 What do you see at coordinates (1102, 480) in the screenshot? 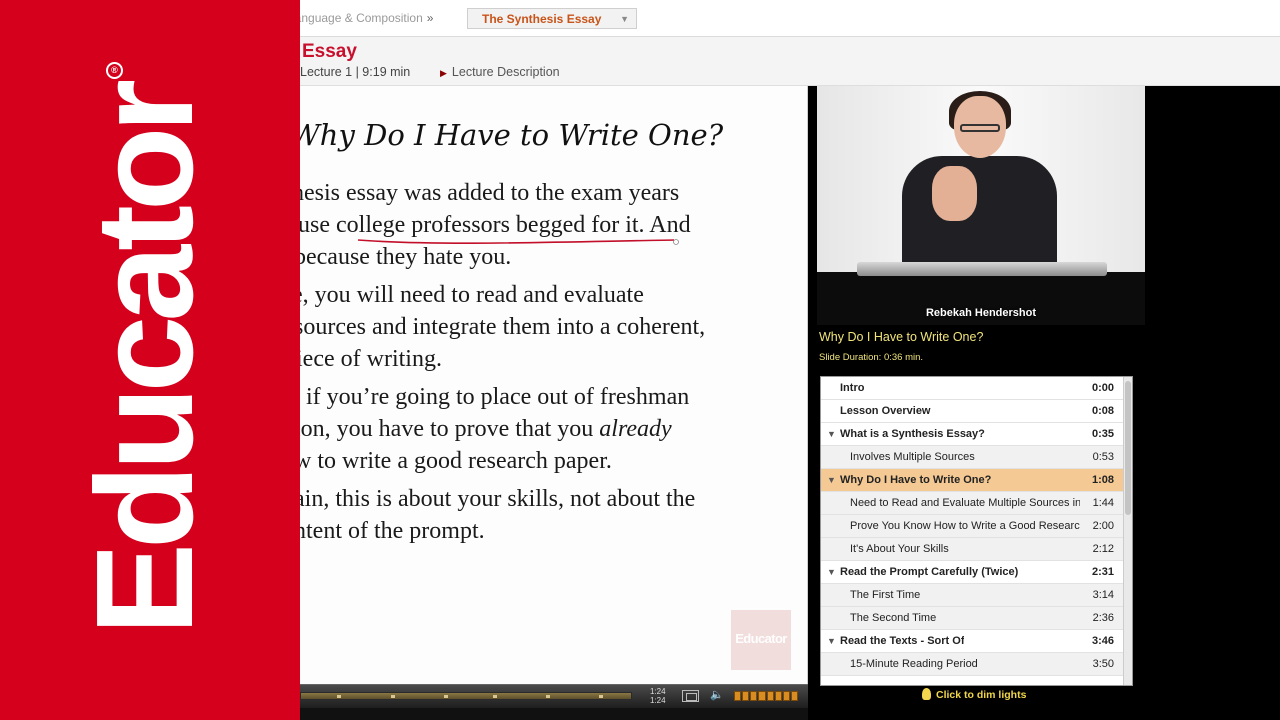
I see `chapter-time: 1:08` at bounding box center [1102, 480].